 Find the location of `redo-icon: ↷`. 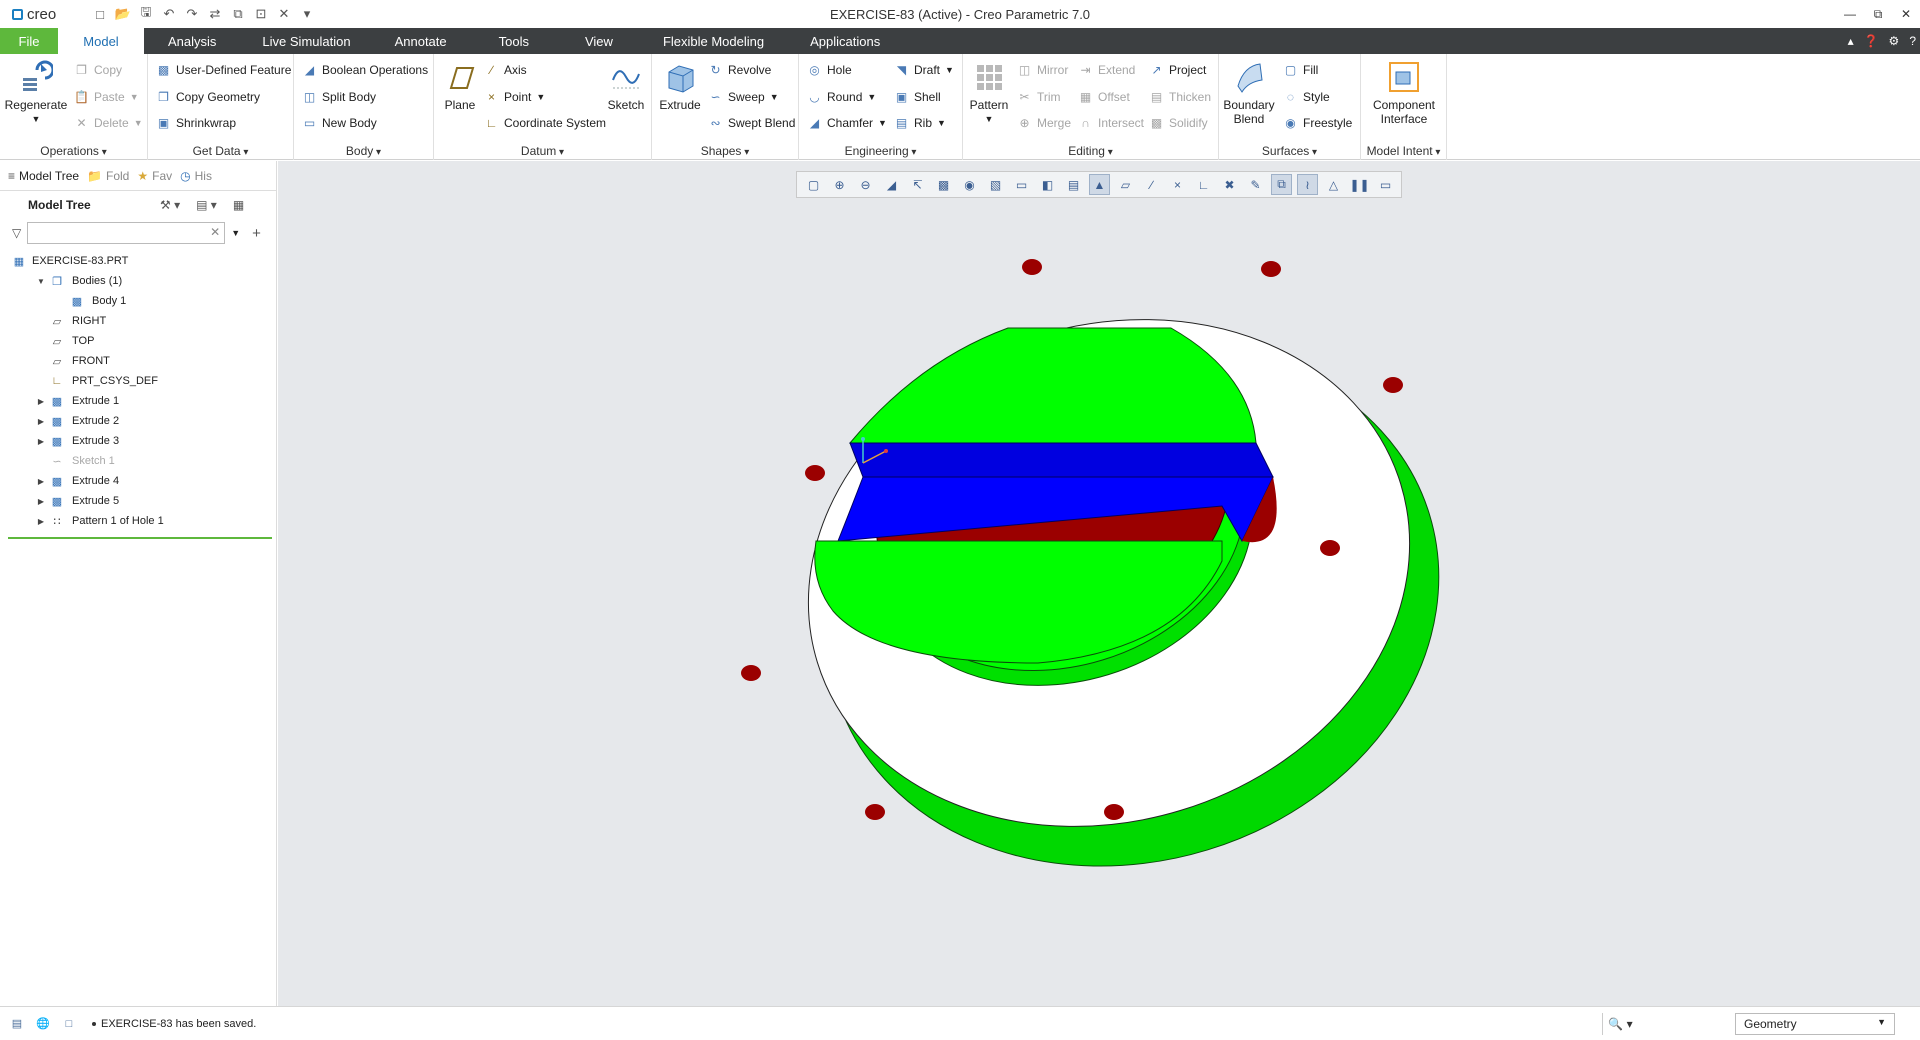

redo-icon: ↷ is located at coordinates (192, 14).